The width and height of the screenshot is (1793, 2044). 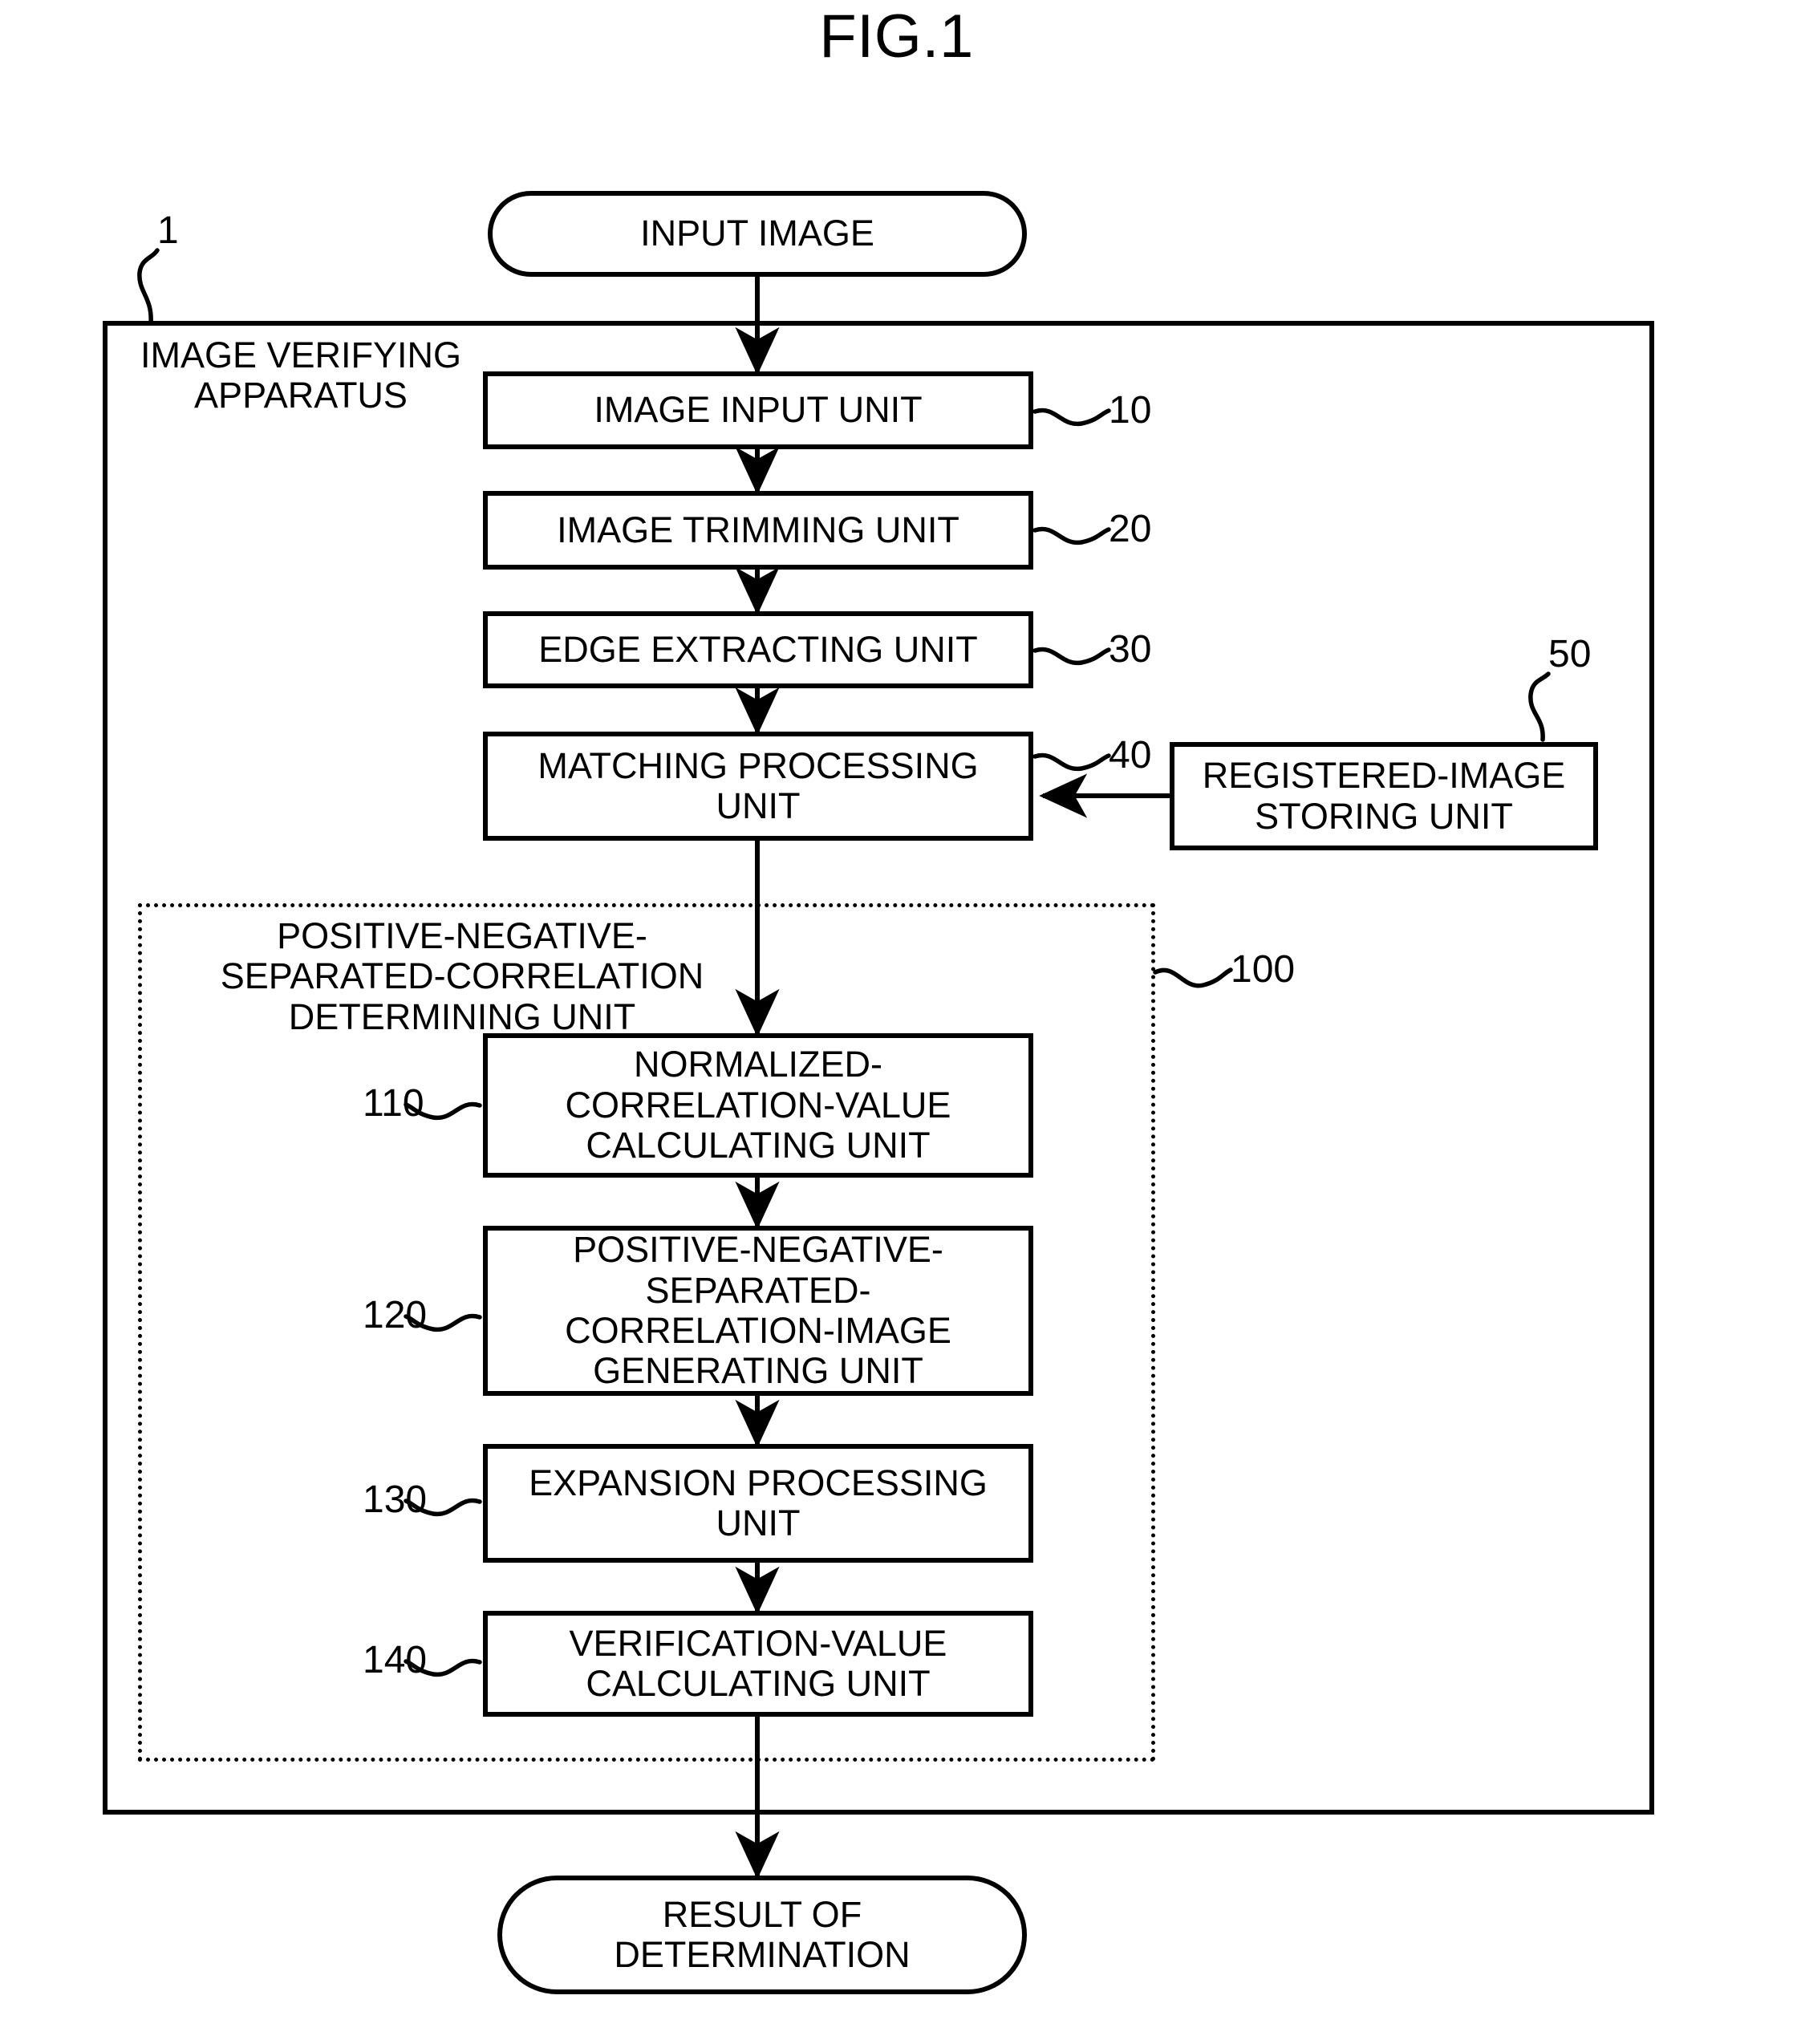 What do you see at coordinates (1130, 529) in the screenshot?
I see `callout-20: 20` at bounding box center [1130, 529].